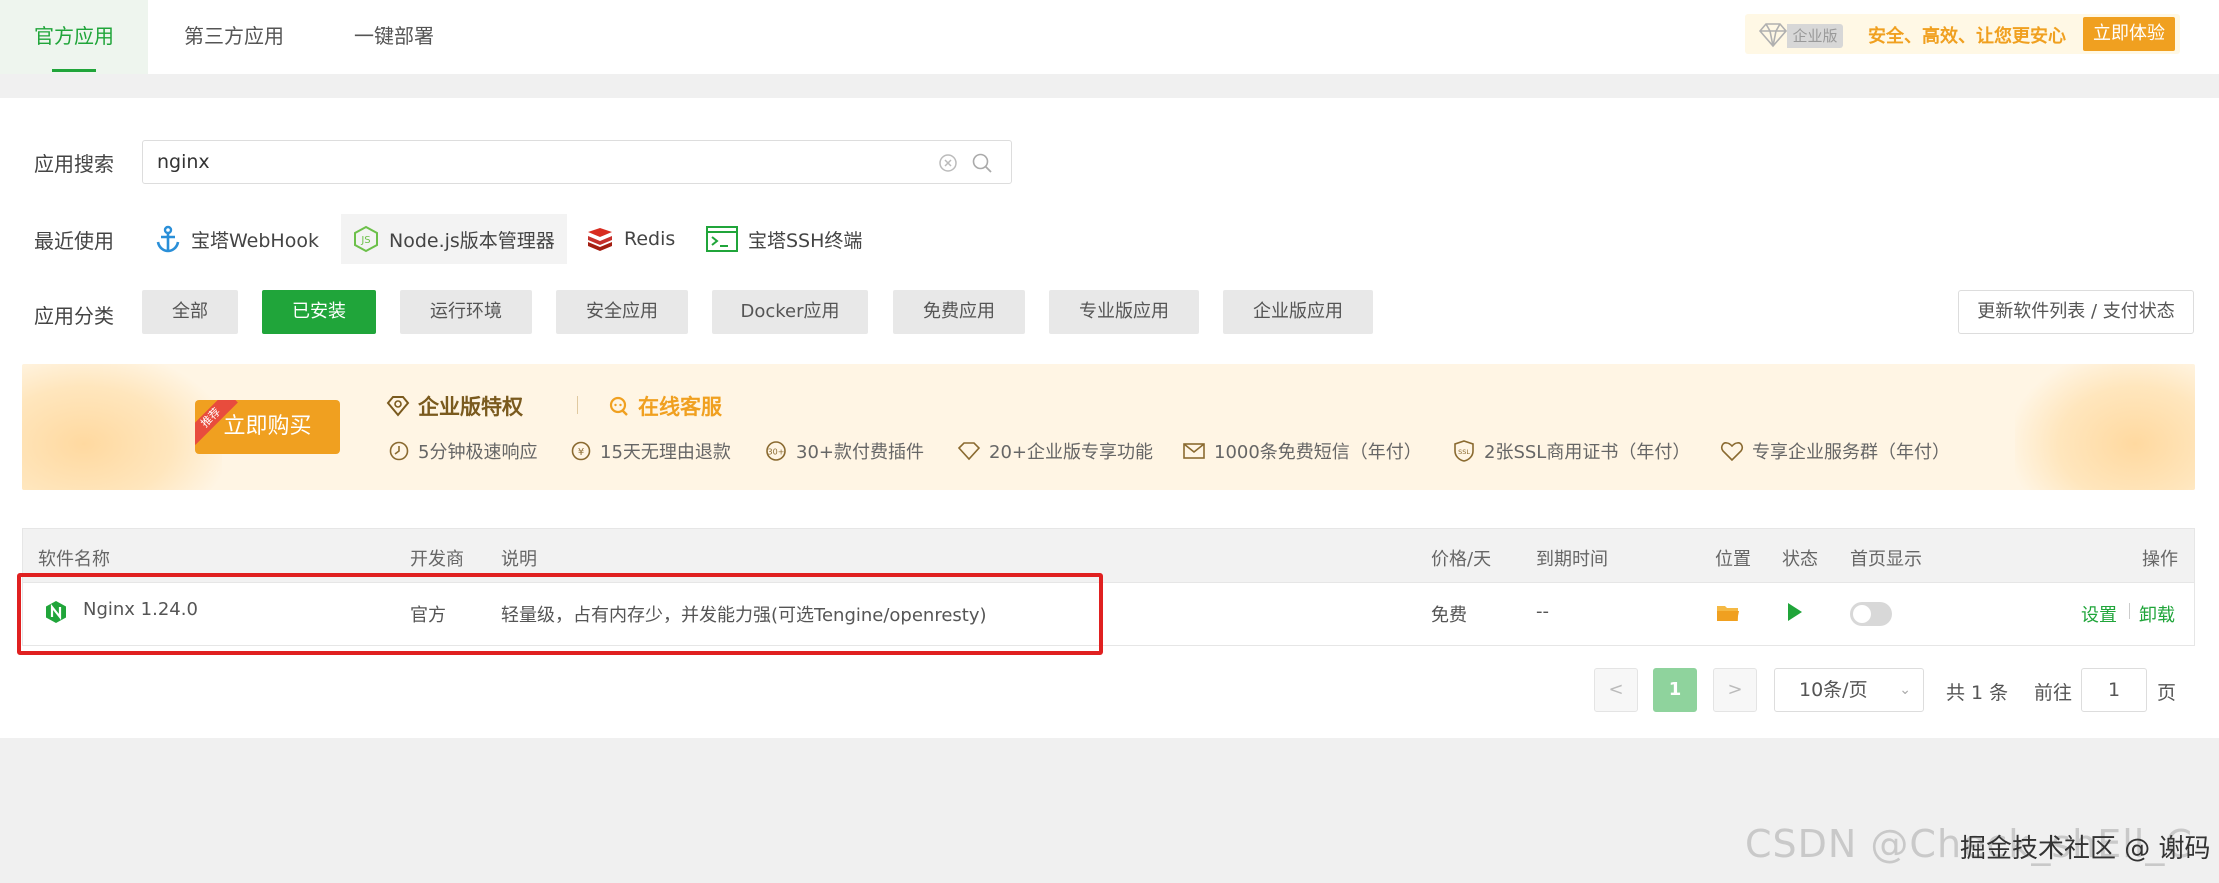 The height and width of the screenshot is (883, 2219). I want to click on page-1-button: 1, so click(1675, 690).